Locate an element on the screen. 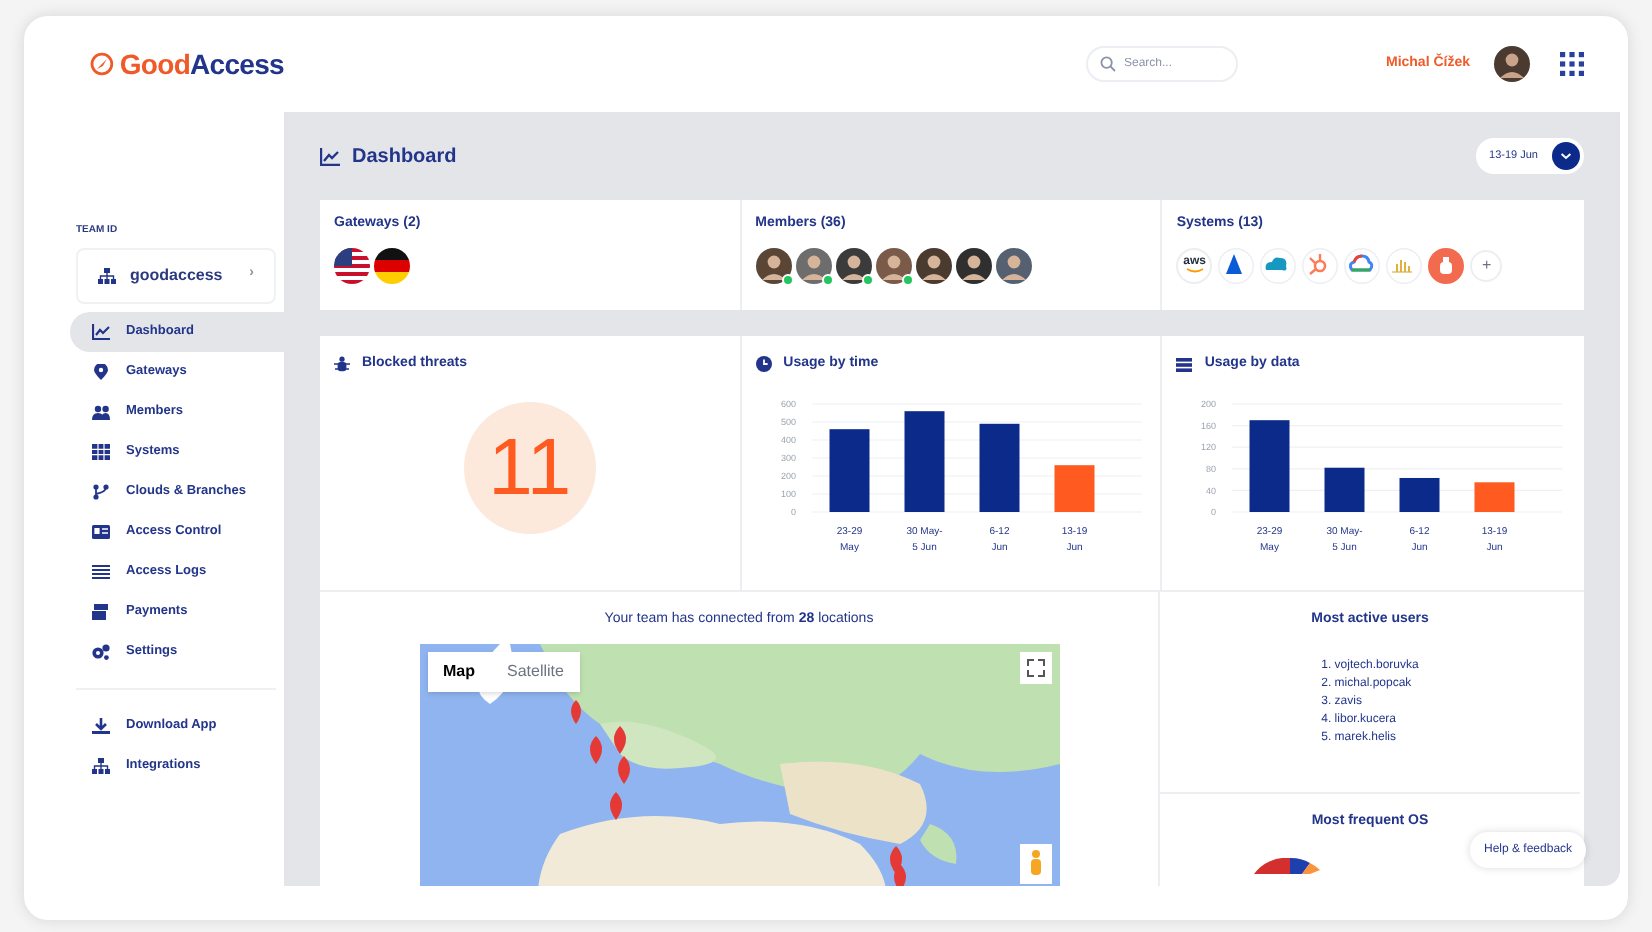 This screenshot has width=1652, height=932. database-icon is located at coordinates (1184, 364).